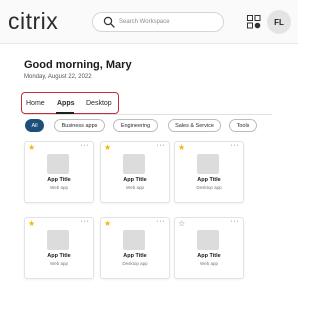 The image size is (320, 334). What do you see at coordinates (58, 77) in the screenshot?
I see `current-date: Monday, August 22, 2022` at bounding box center [58, 77].